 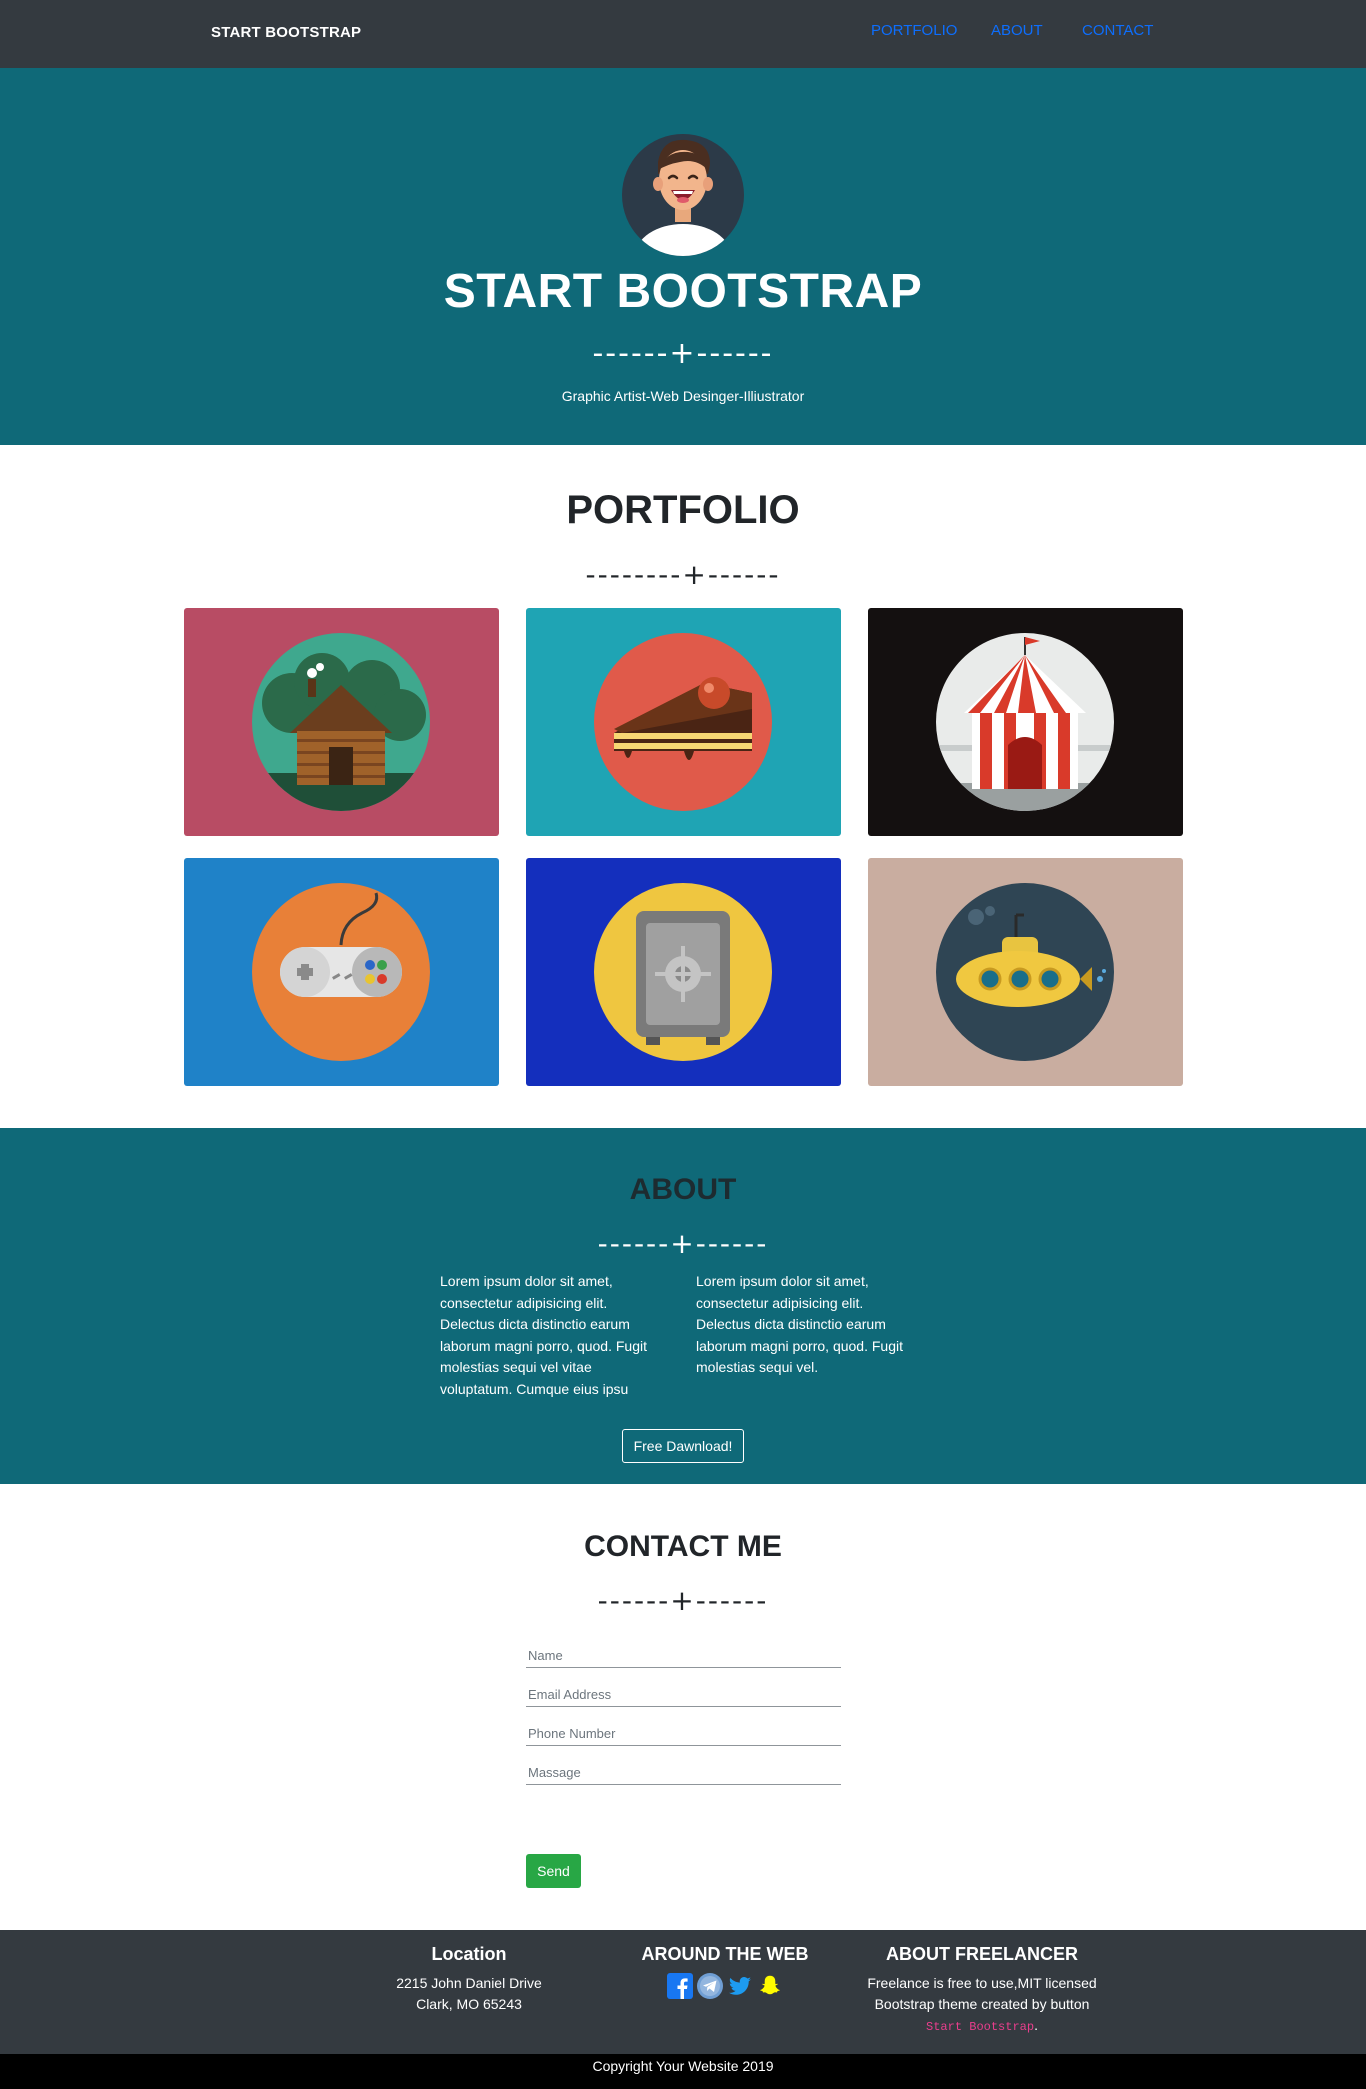 I want to click on avatar, so click(x=683, y=195).